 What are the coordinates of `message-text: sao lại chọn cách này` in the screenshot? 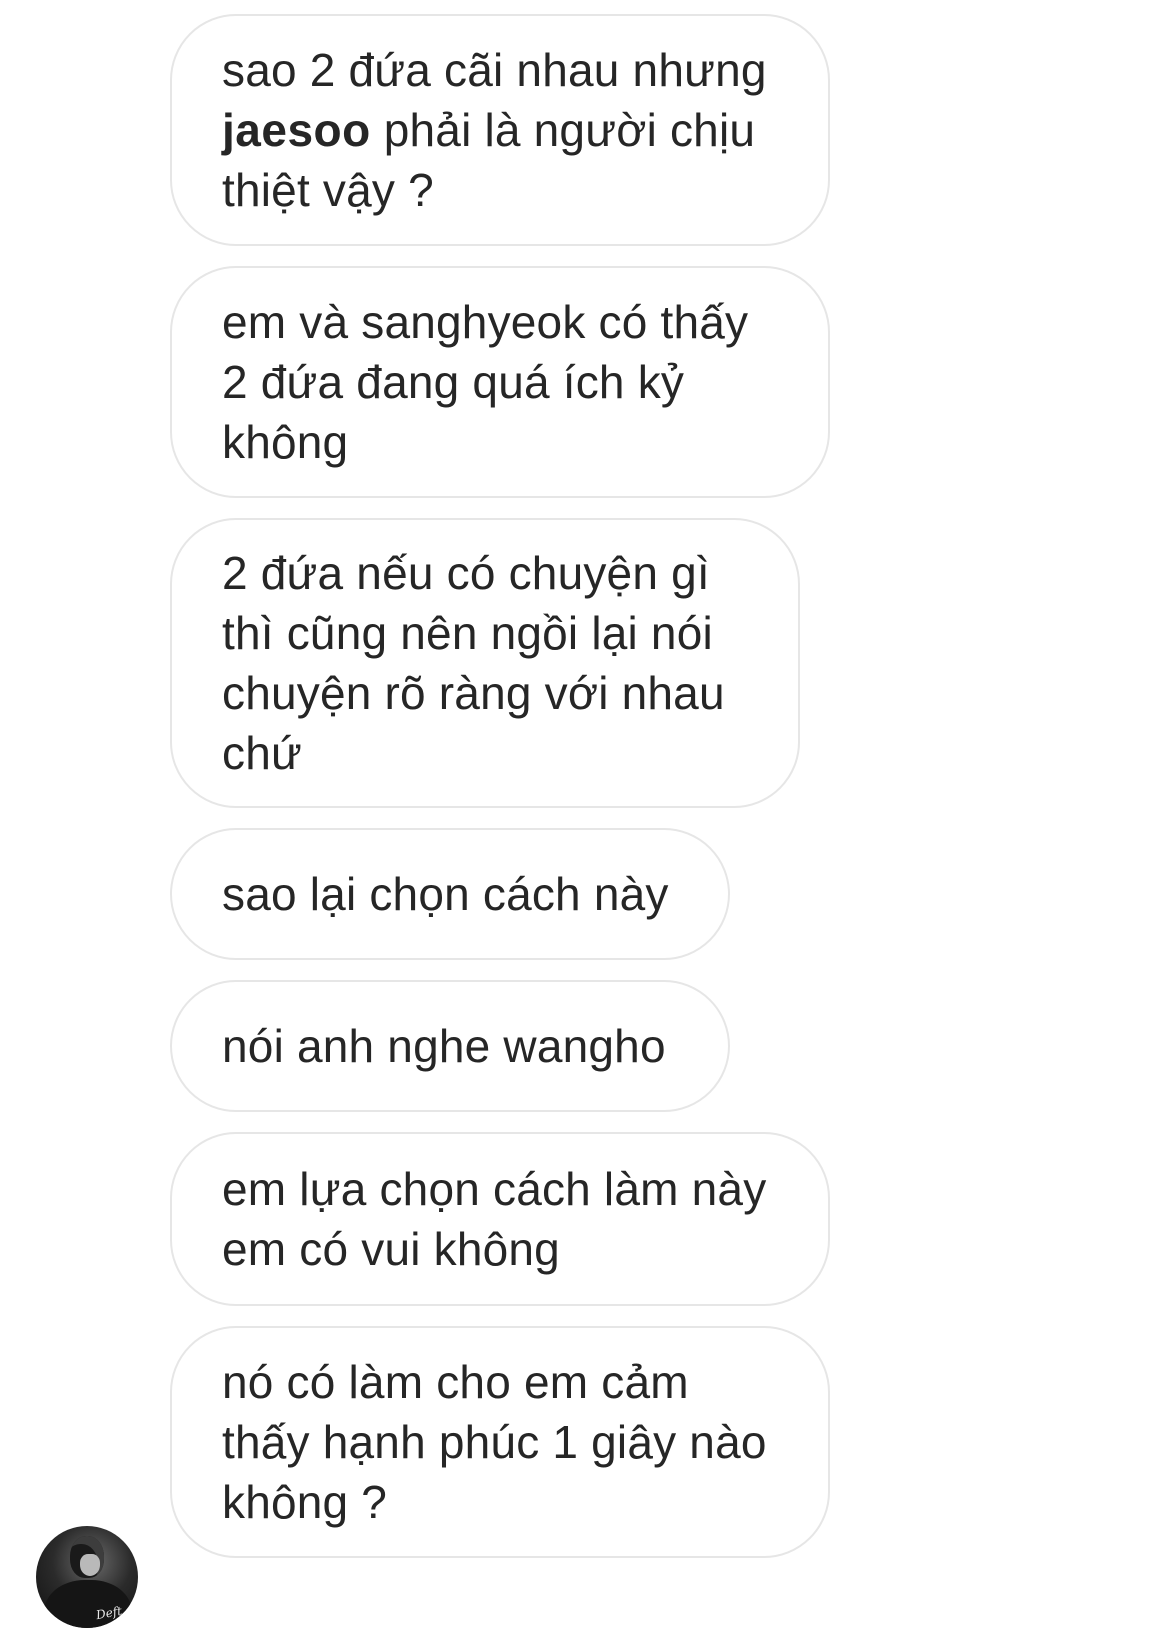 It's located at (445, 894).